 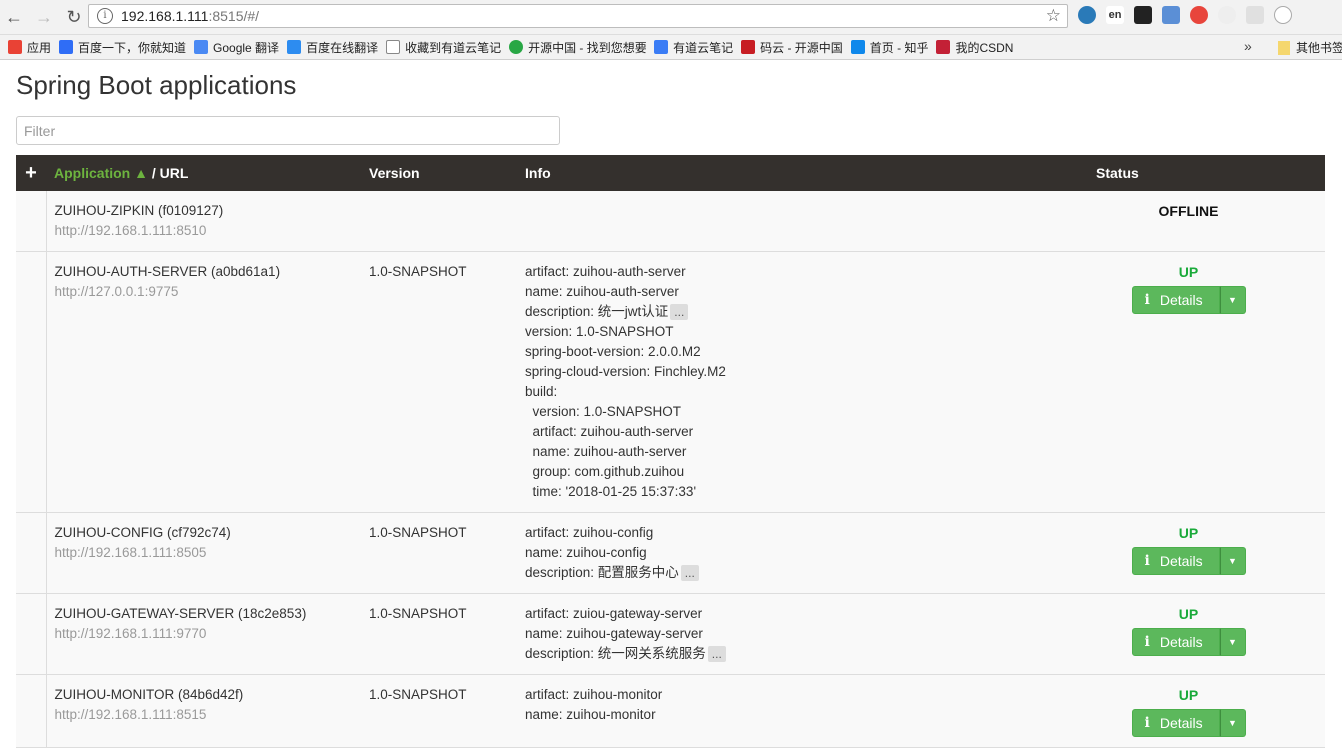 What do you see at coordinates (1248, 46) in the screenshot?
I see `bookmarks-overflow-chevron-icon: »` at bounding box center [1248, 46].